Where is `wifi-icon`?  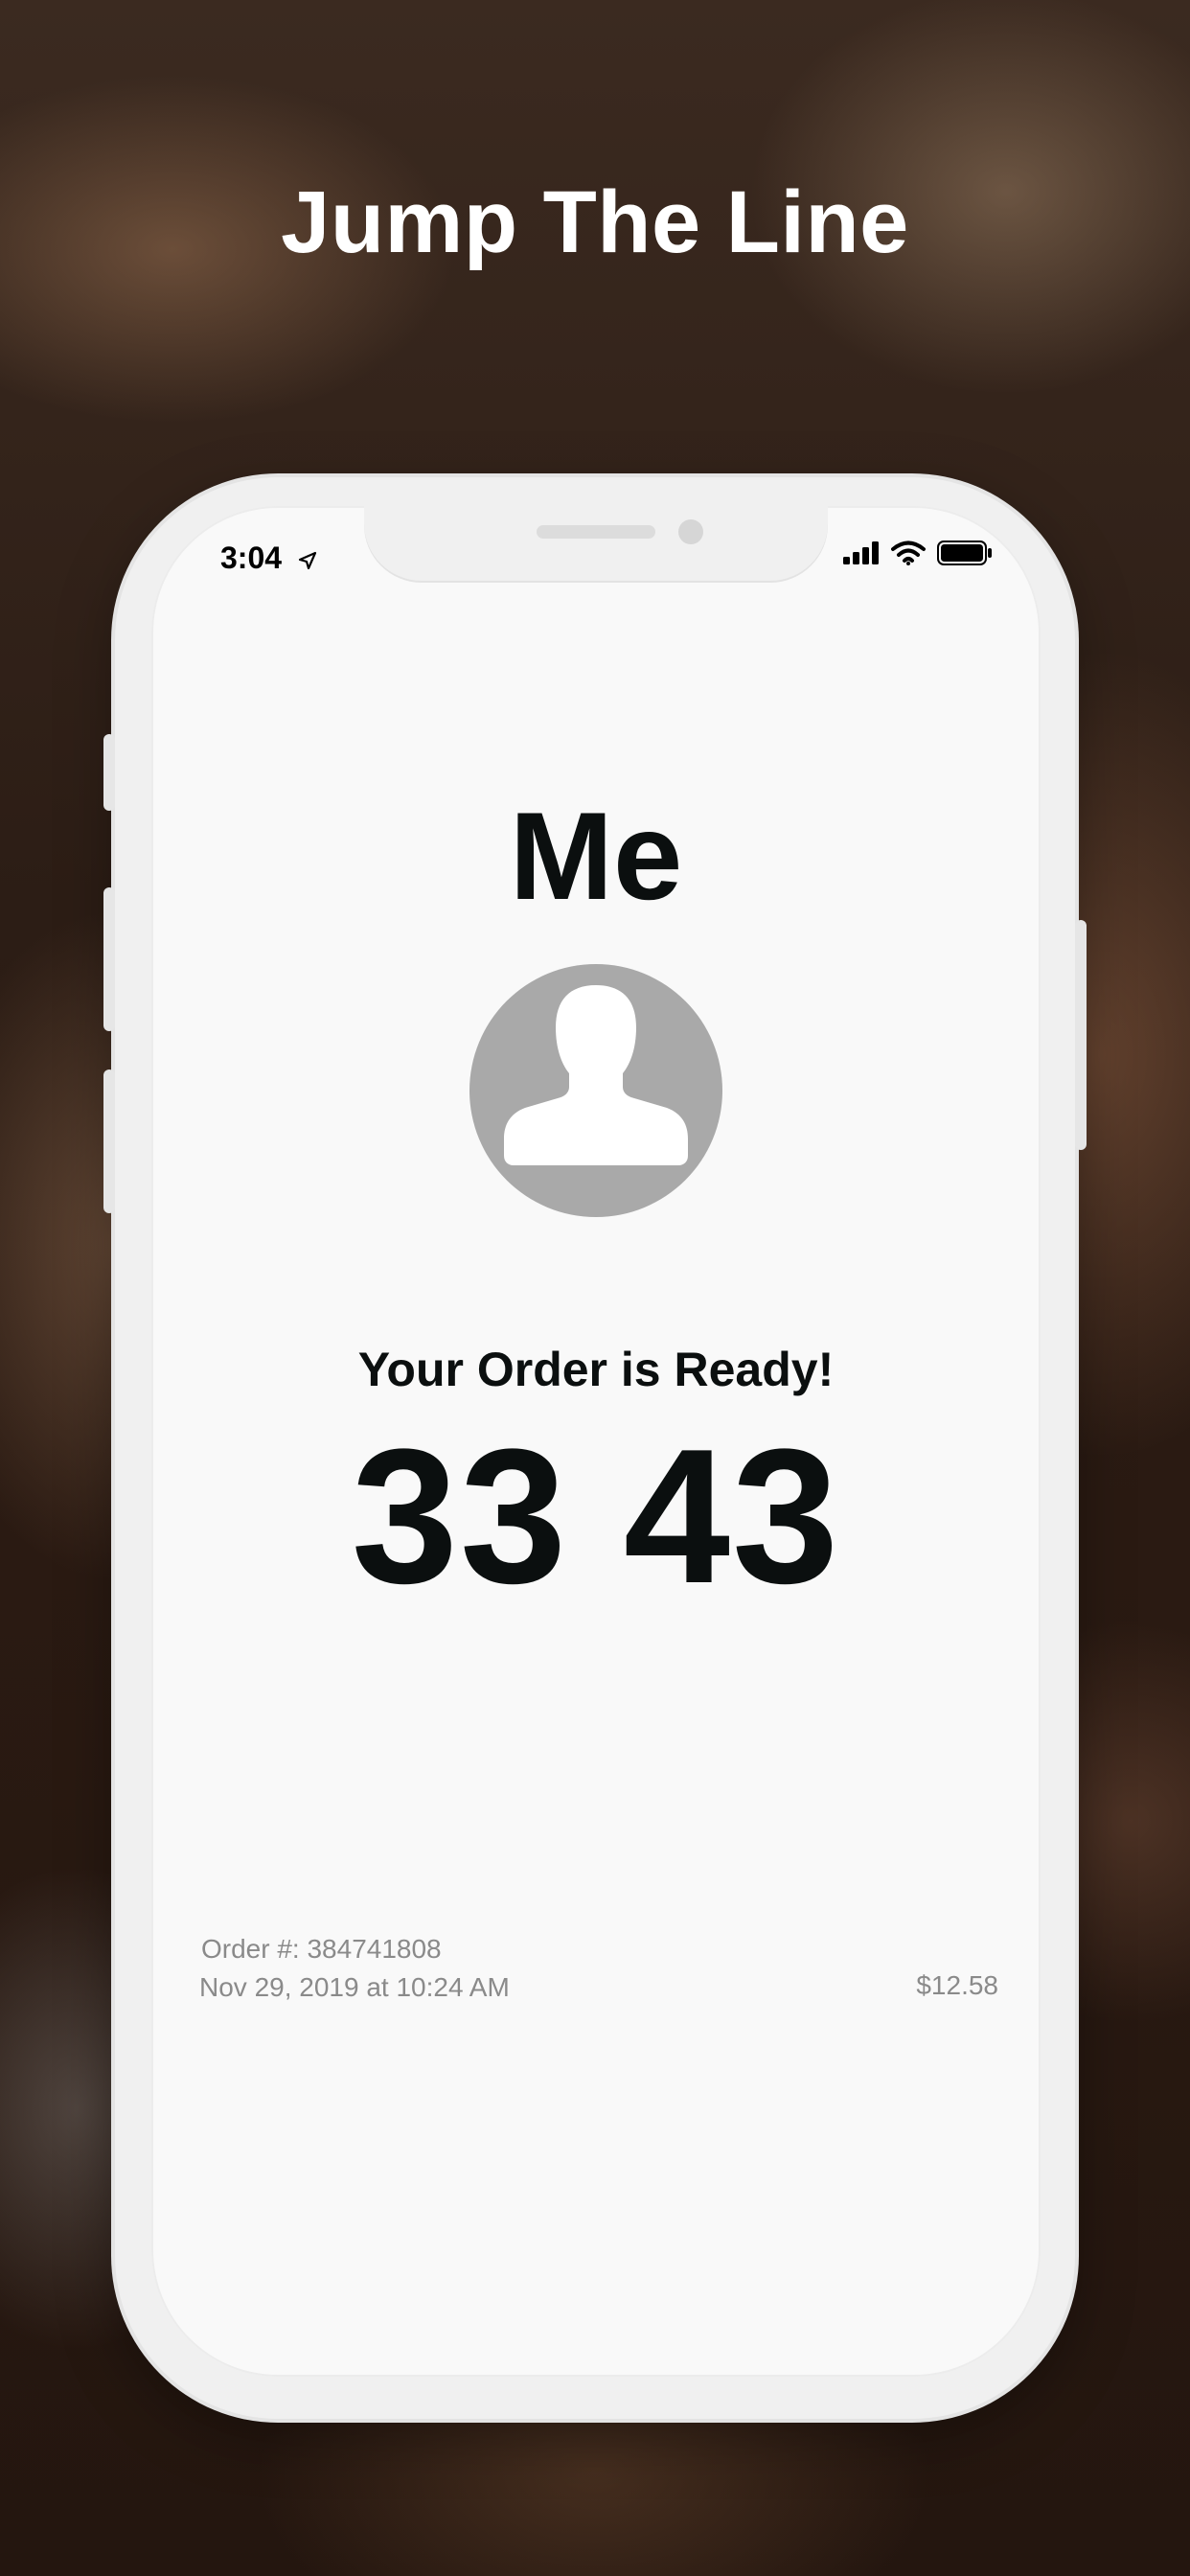 wifi-icon is located at coordinates (909, 555).